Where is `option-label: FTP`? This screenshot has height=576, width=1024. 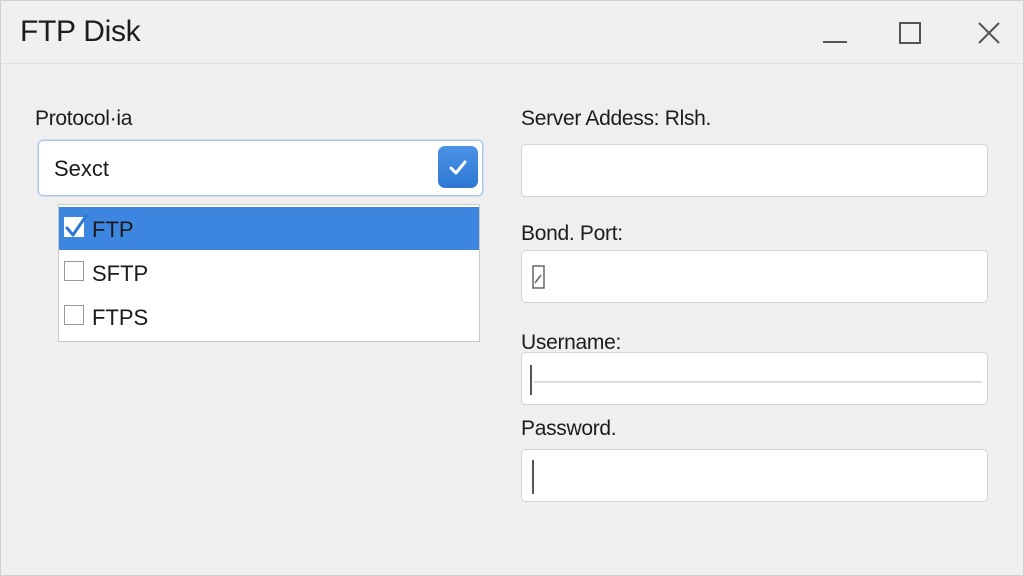
option-label: FTP is located at coordinates (113, 229).